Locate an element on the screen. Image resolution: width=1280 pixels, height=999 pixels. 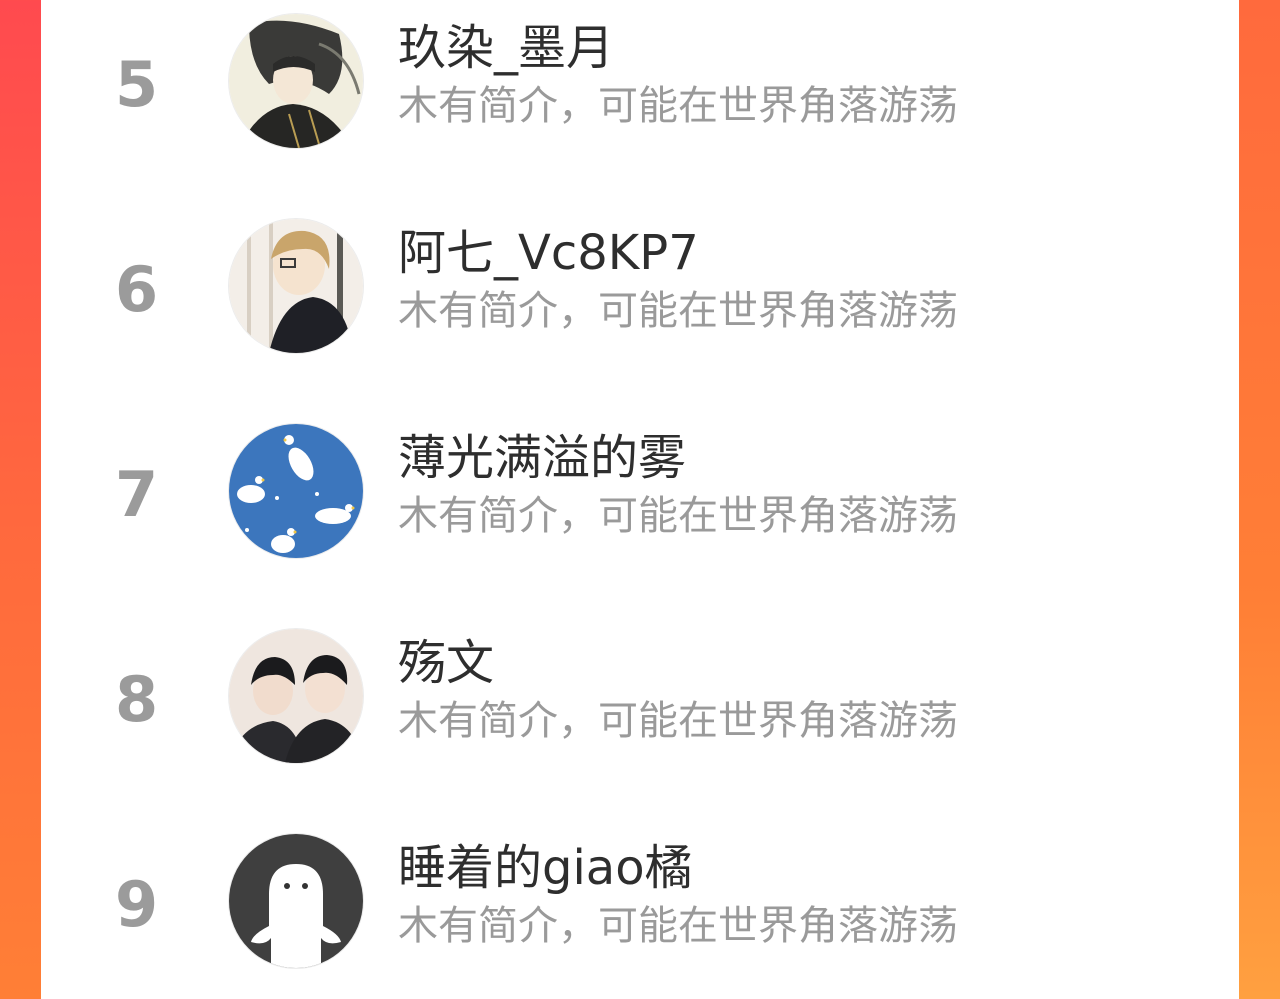
avatar-default-ghost-icon is located at coordinates (296, 901).